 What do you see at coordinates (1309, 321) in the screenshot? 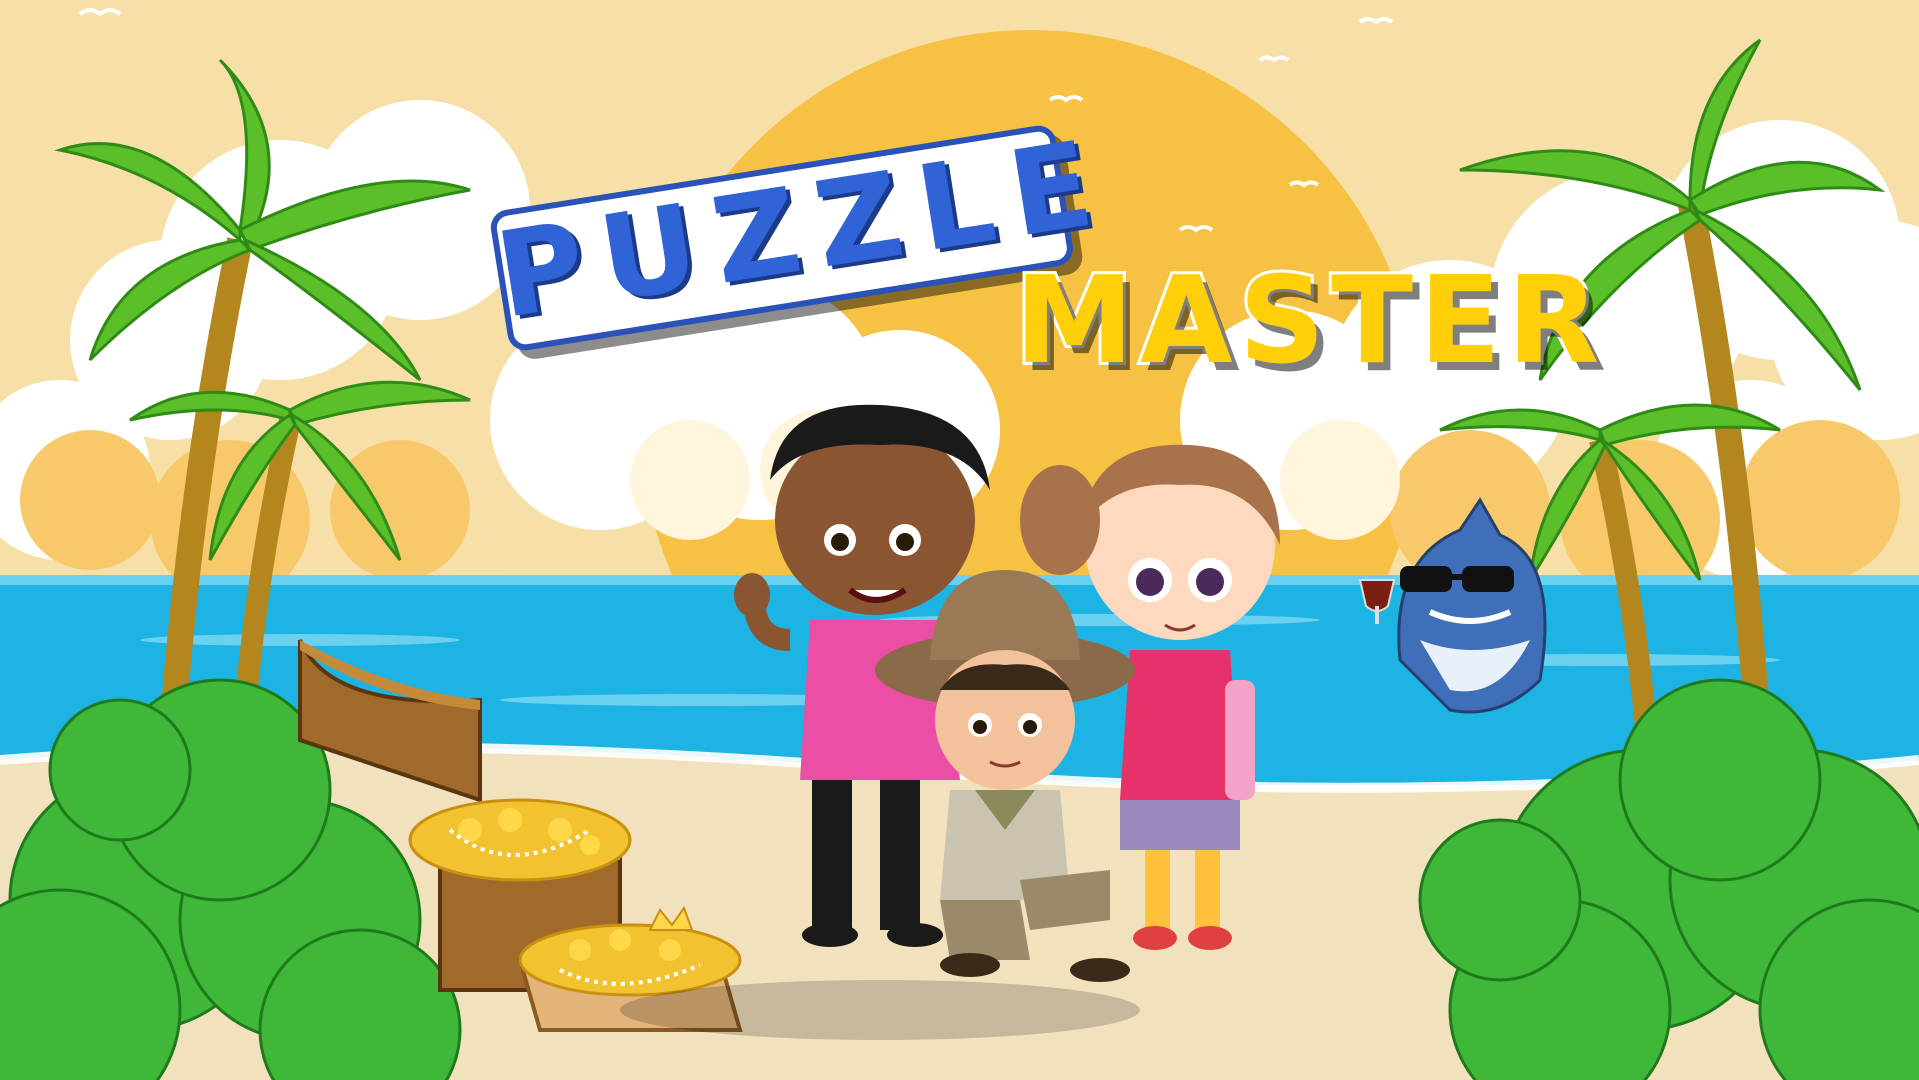
I see `title-master: MASTER` at bounding box center [1309, 321].